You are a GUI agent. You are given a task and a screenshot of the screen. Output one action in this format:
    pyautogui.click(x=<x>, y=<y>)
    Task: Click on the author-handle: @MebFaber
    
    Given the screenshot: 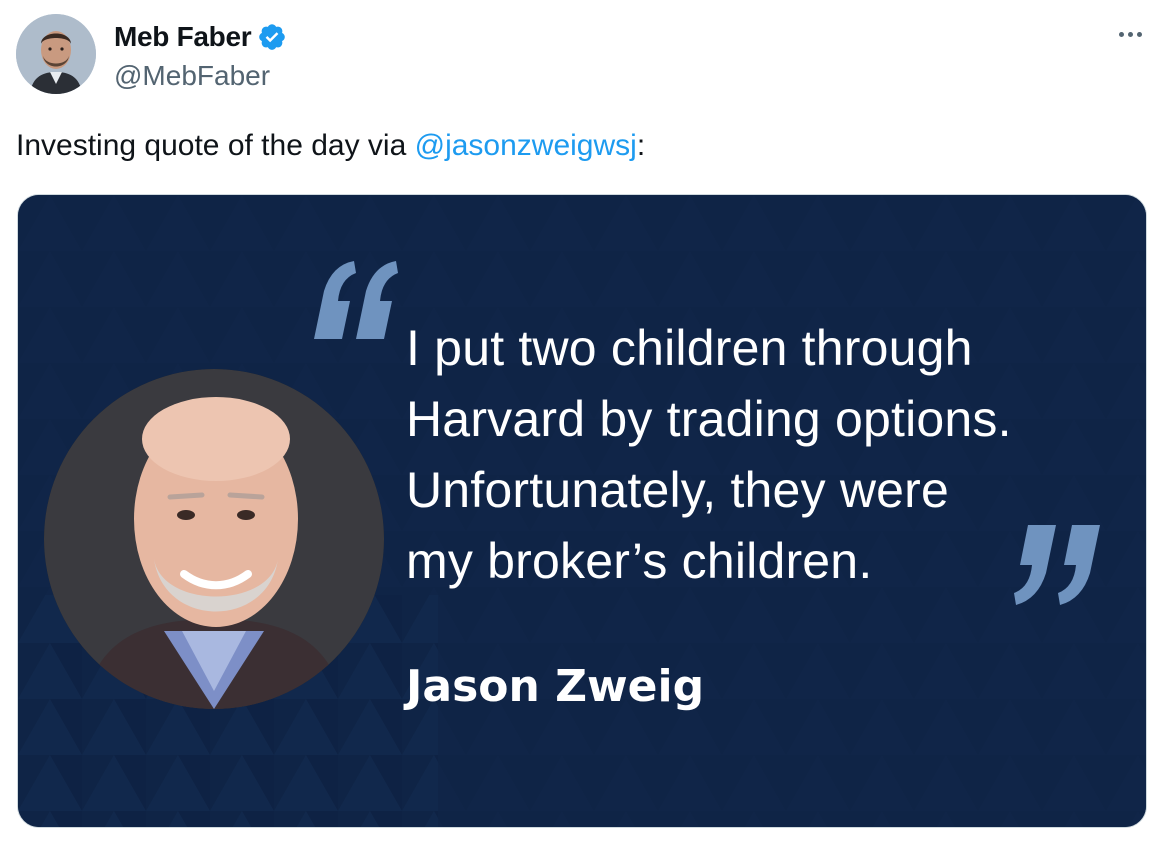 What is the action you would take?
    pyautogui.click(x=200, y=76)
    